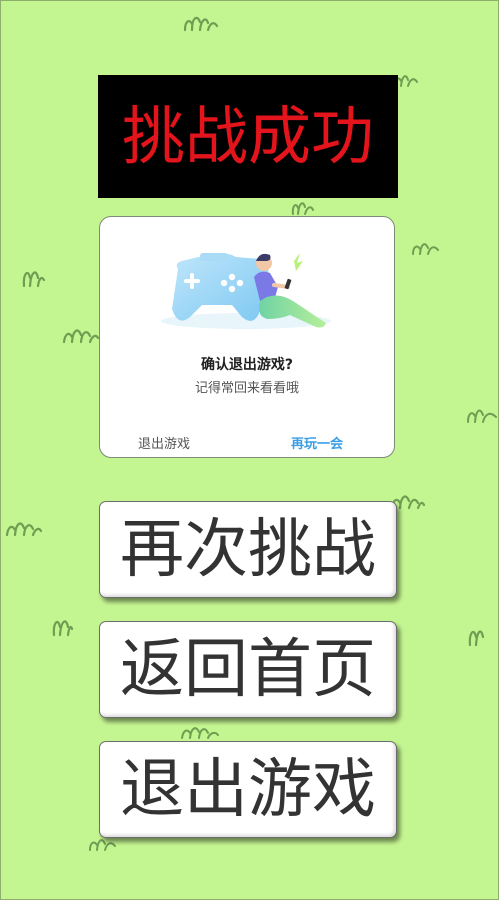 The height and width of the screenshot is (900, 499). I want to click on quit-button: 退出游戏, so click(248, 789).